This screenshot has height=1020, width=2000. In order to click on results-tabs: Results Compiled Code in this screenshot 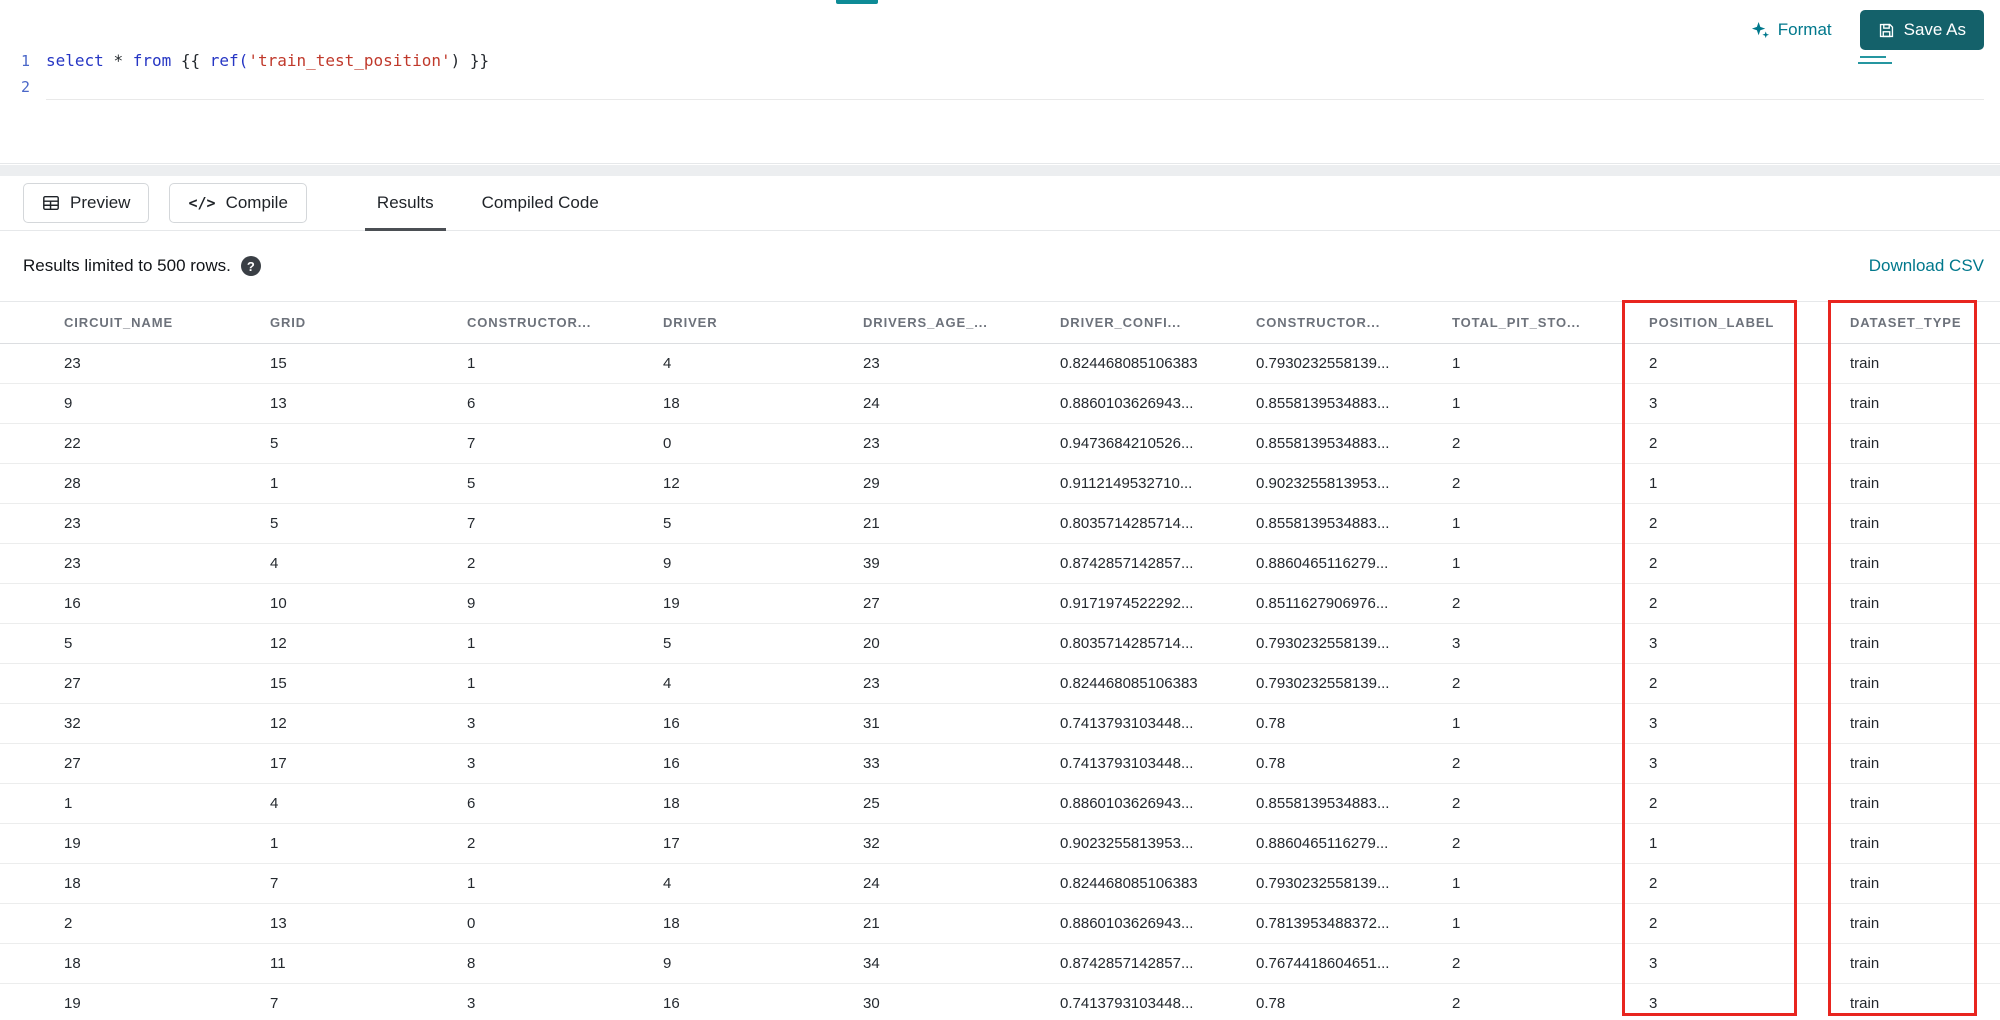, I will do `click(488, 203)`.